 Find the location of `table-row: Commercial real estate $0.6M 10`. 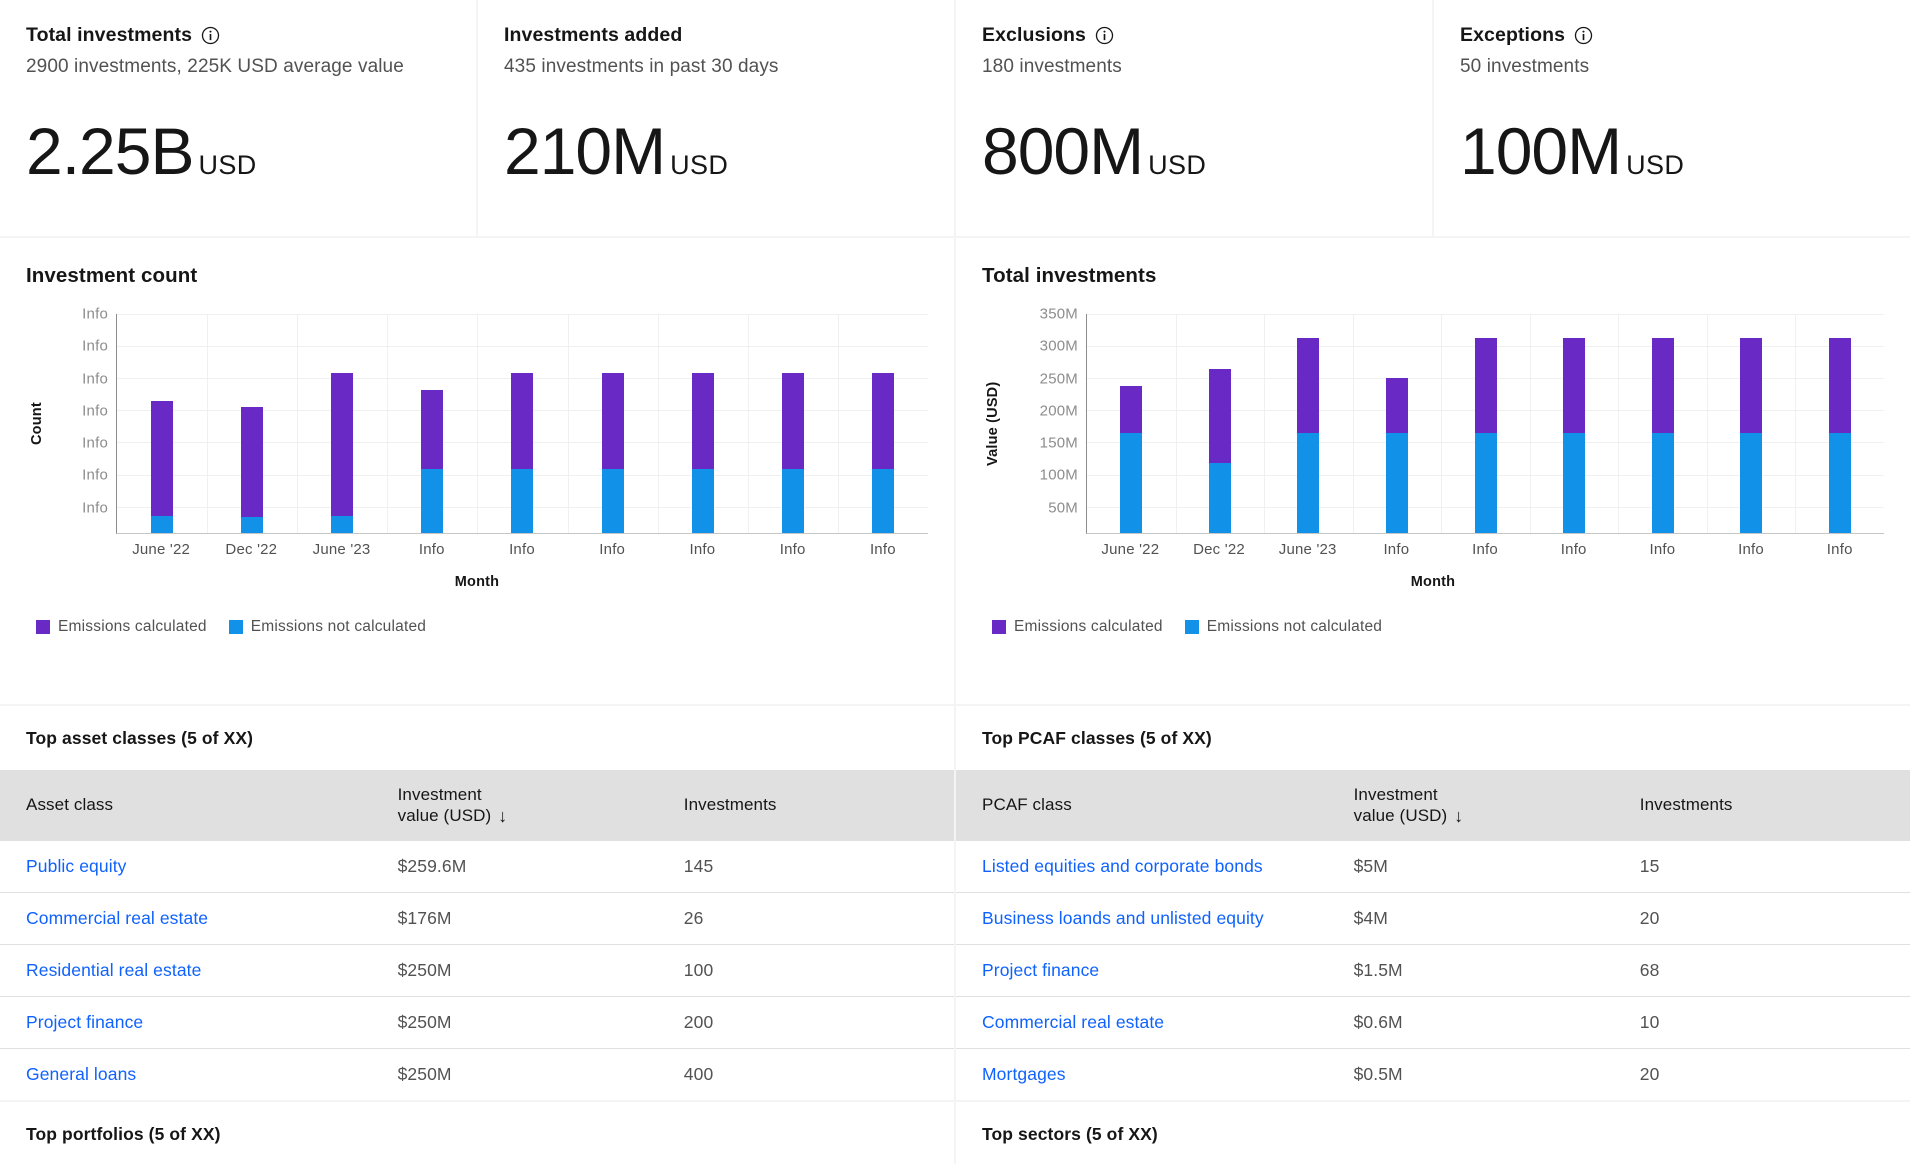

table-row: Commercial real estate $0.6M 10 is located at coordinates (1433, 1022).